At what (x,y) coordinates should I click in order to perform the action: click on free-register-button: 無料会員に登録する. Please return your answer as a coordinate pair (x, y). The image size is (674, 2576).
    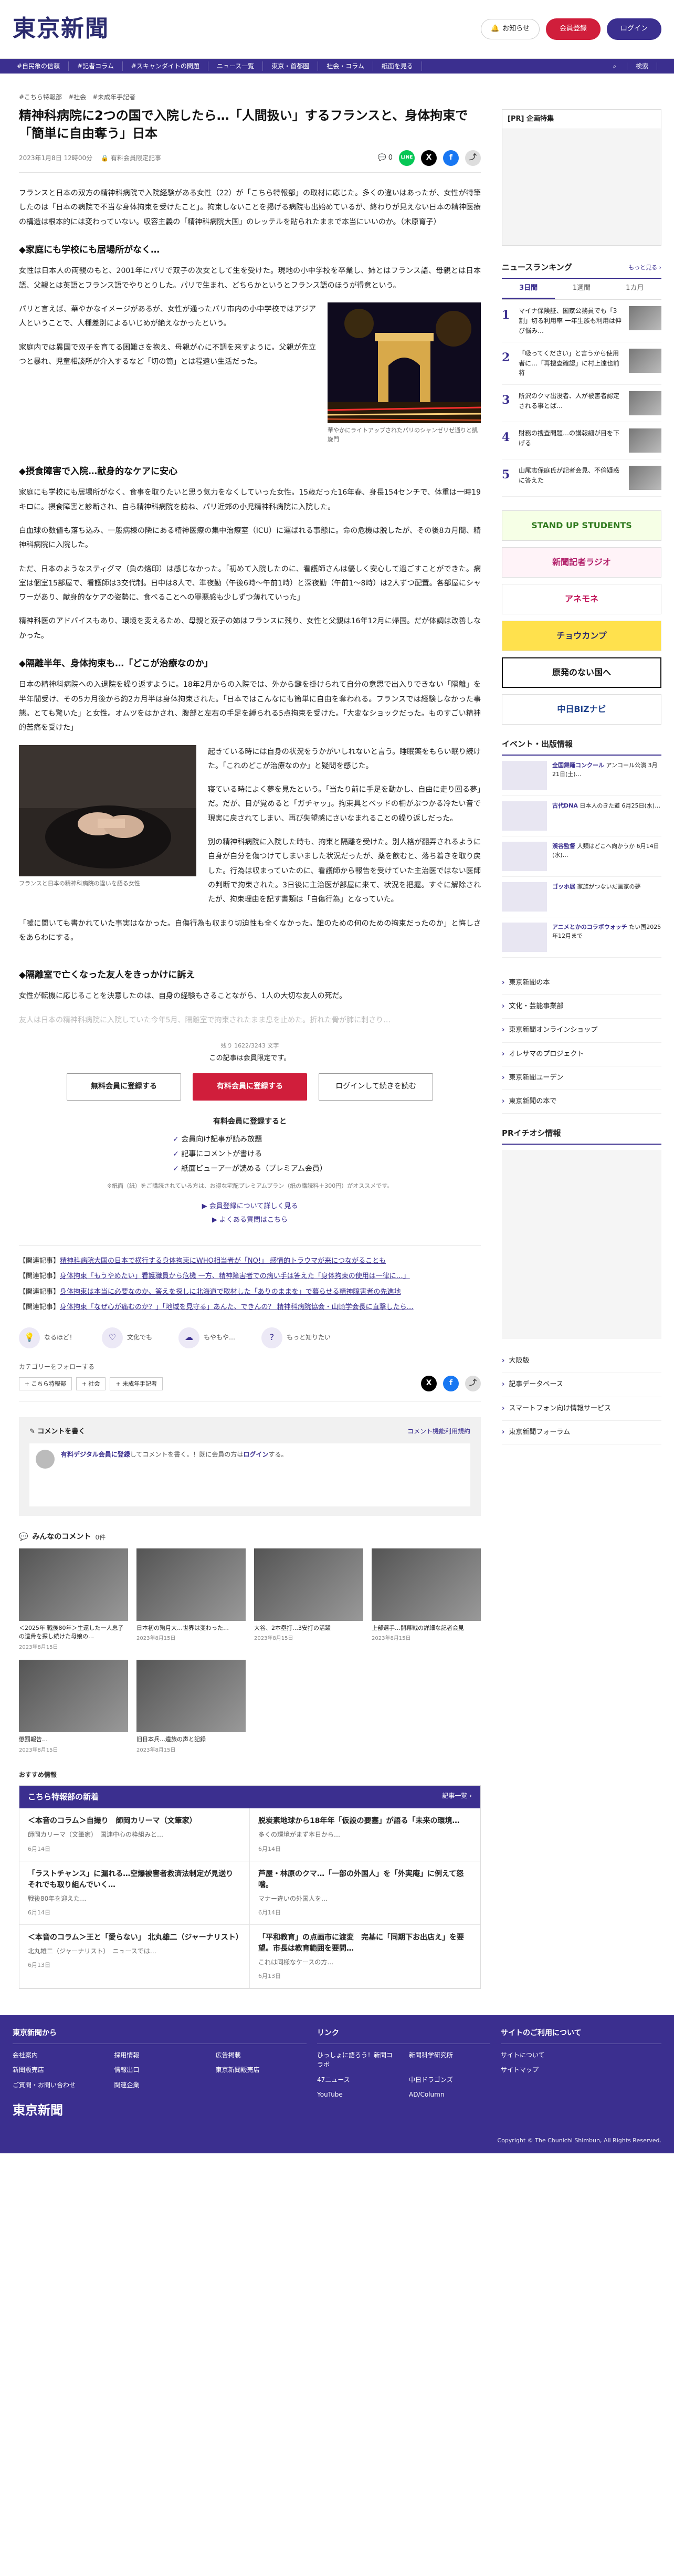
    Looking at the image, I should click on (124, 1087).